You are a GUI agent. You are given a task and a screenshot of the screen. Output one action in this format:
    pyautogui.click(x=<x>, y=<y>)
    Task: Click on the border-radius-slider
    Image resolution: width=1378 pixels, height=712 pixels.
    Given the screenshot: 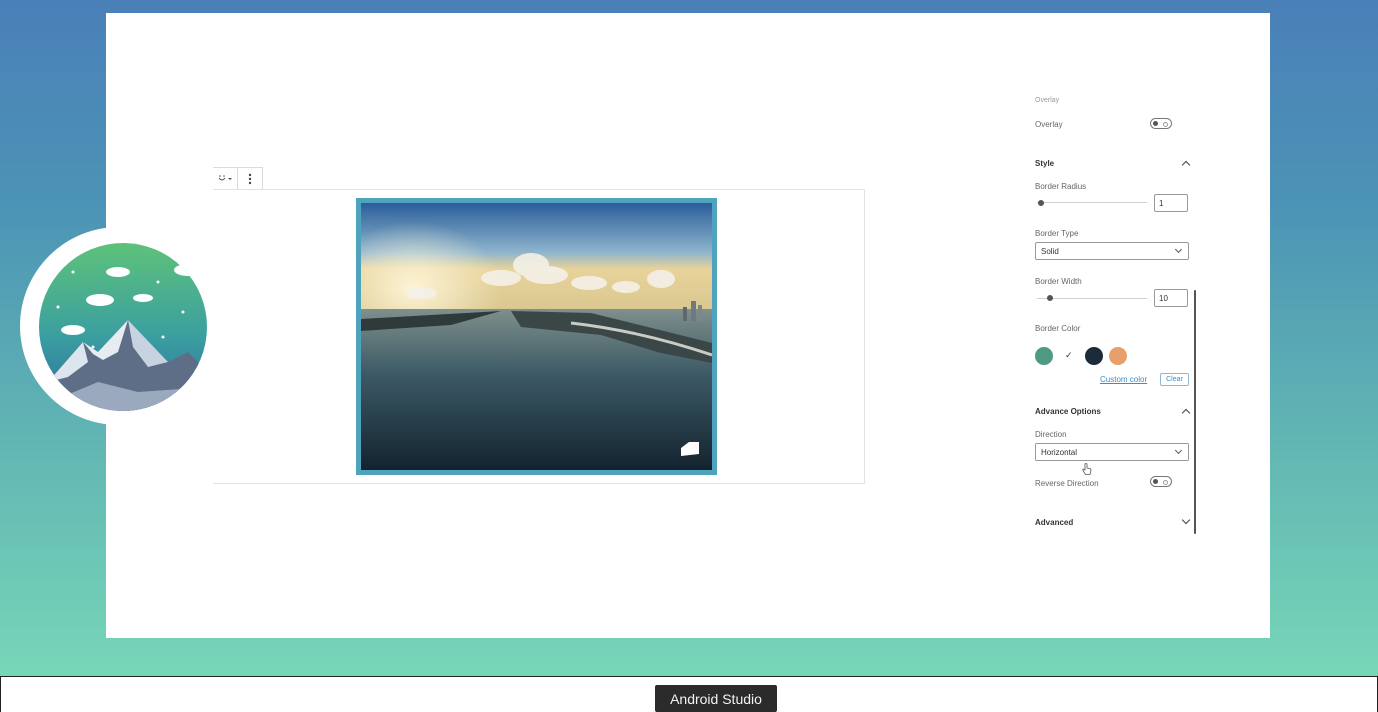 What is the action you would take?
    pyautogui.click(x=1092, y=202)
    